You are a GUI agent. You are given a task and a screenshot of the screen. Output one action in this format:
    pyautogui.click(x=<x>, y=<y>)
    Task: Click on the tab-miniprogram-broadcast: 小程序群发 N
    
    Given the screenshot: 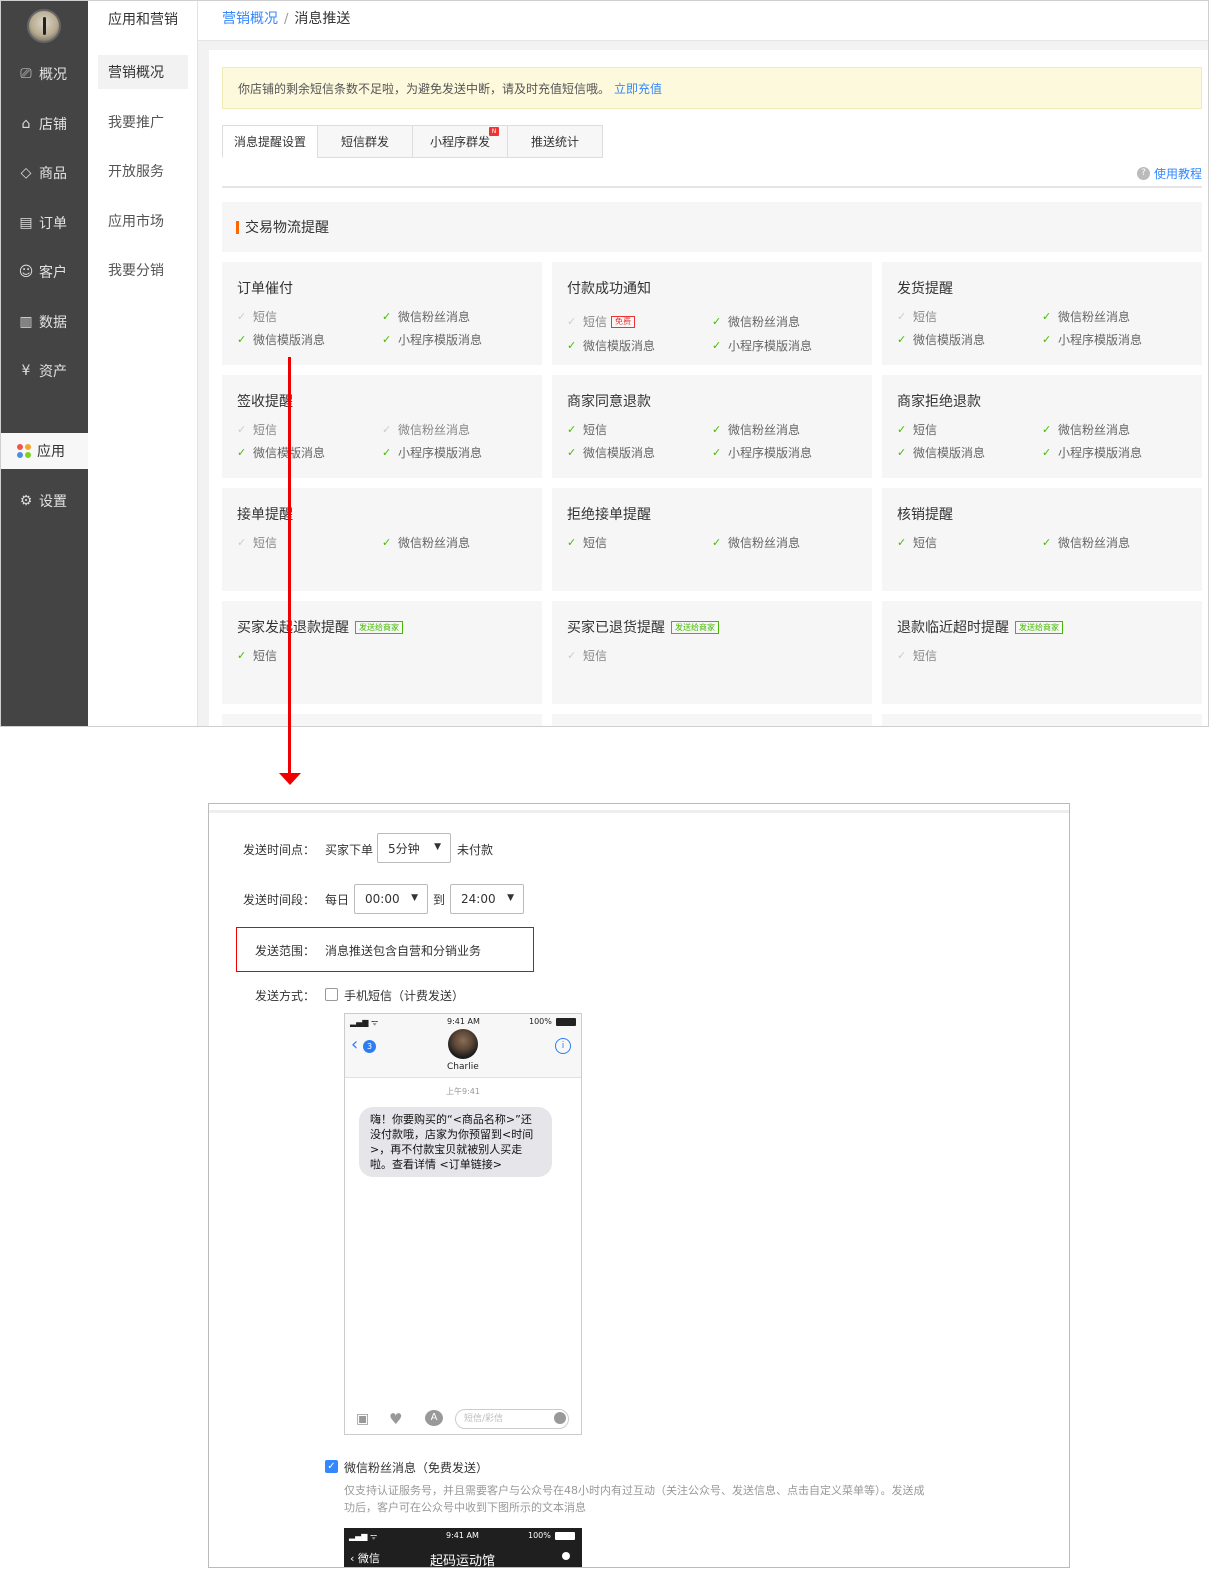 What is the action you would take?
    pyautogui.click(x=460, y=141)
    